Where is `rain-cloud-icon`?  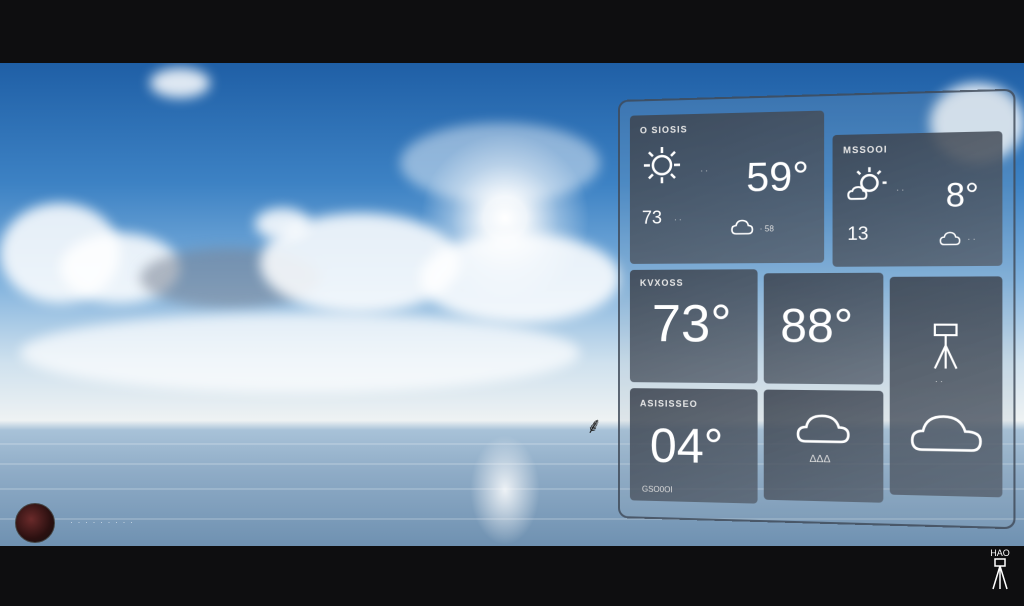
rain-cloud-icon is located at coordinates (823, 431).